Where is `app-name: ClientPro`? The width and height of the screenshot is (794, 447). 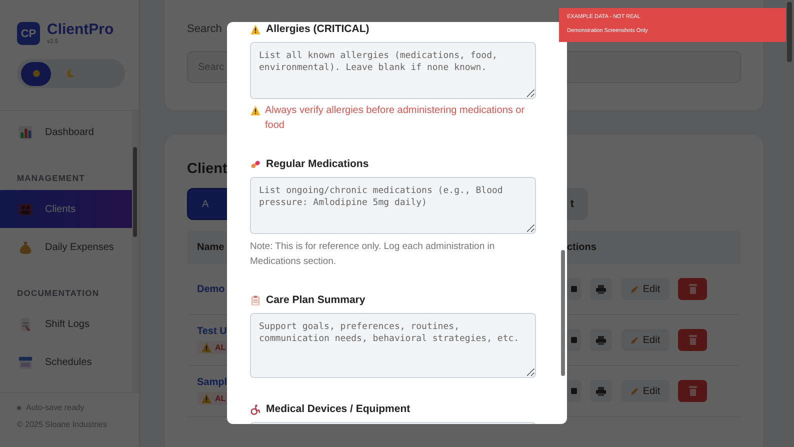 app-name: ClientPro is located at coordinates (80, 30).